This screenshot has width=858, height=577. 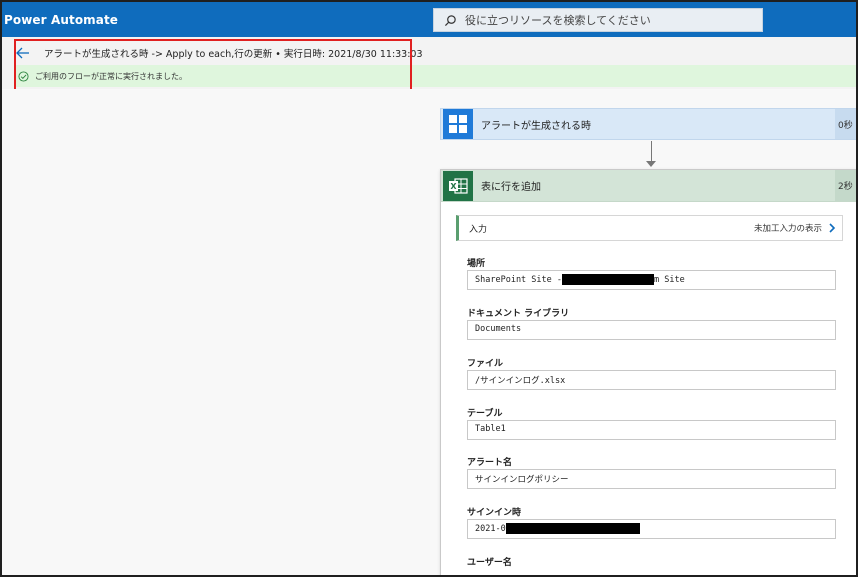 I want to click on field-label: アラート名, so click(x=490, y=463).